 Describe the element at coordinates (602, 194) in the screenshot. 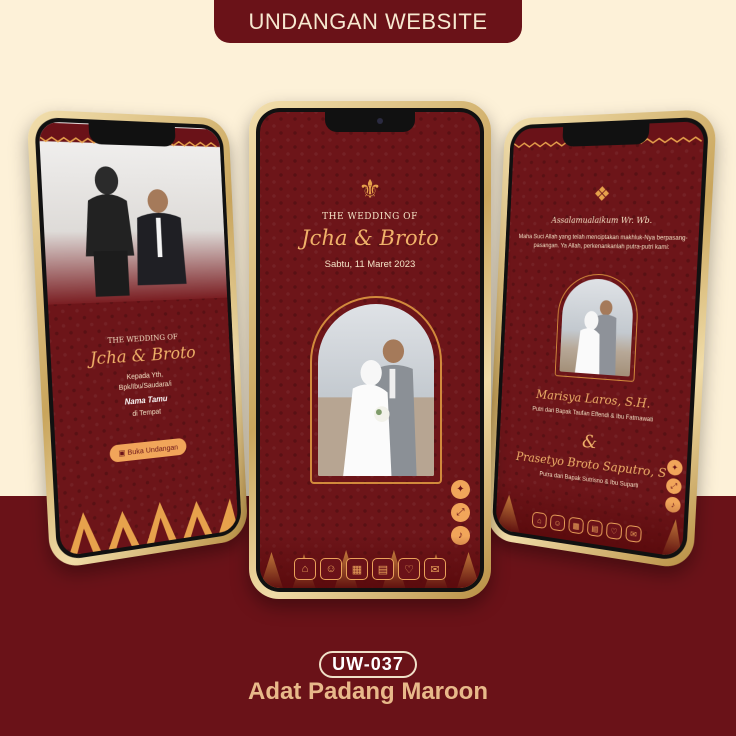

I see `ornament-icon: ❖` at that location.